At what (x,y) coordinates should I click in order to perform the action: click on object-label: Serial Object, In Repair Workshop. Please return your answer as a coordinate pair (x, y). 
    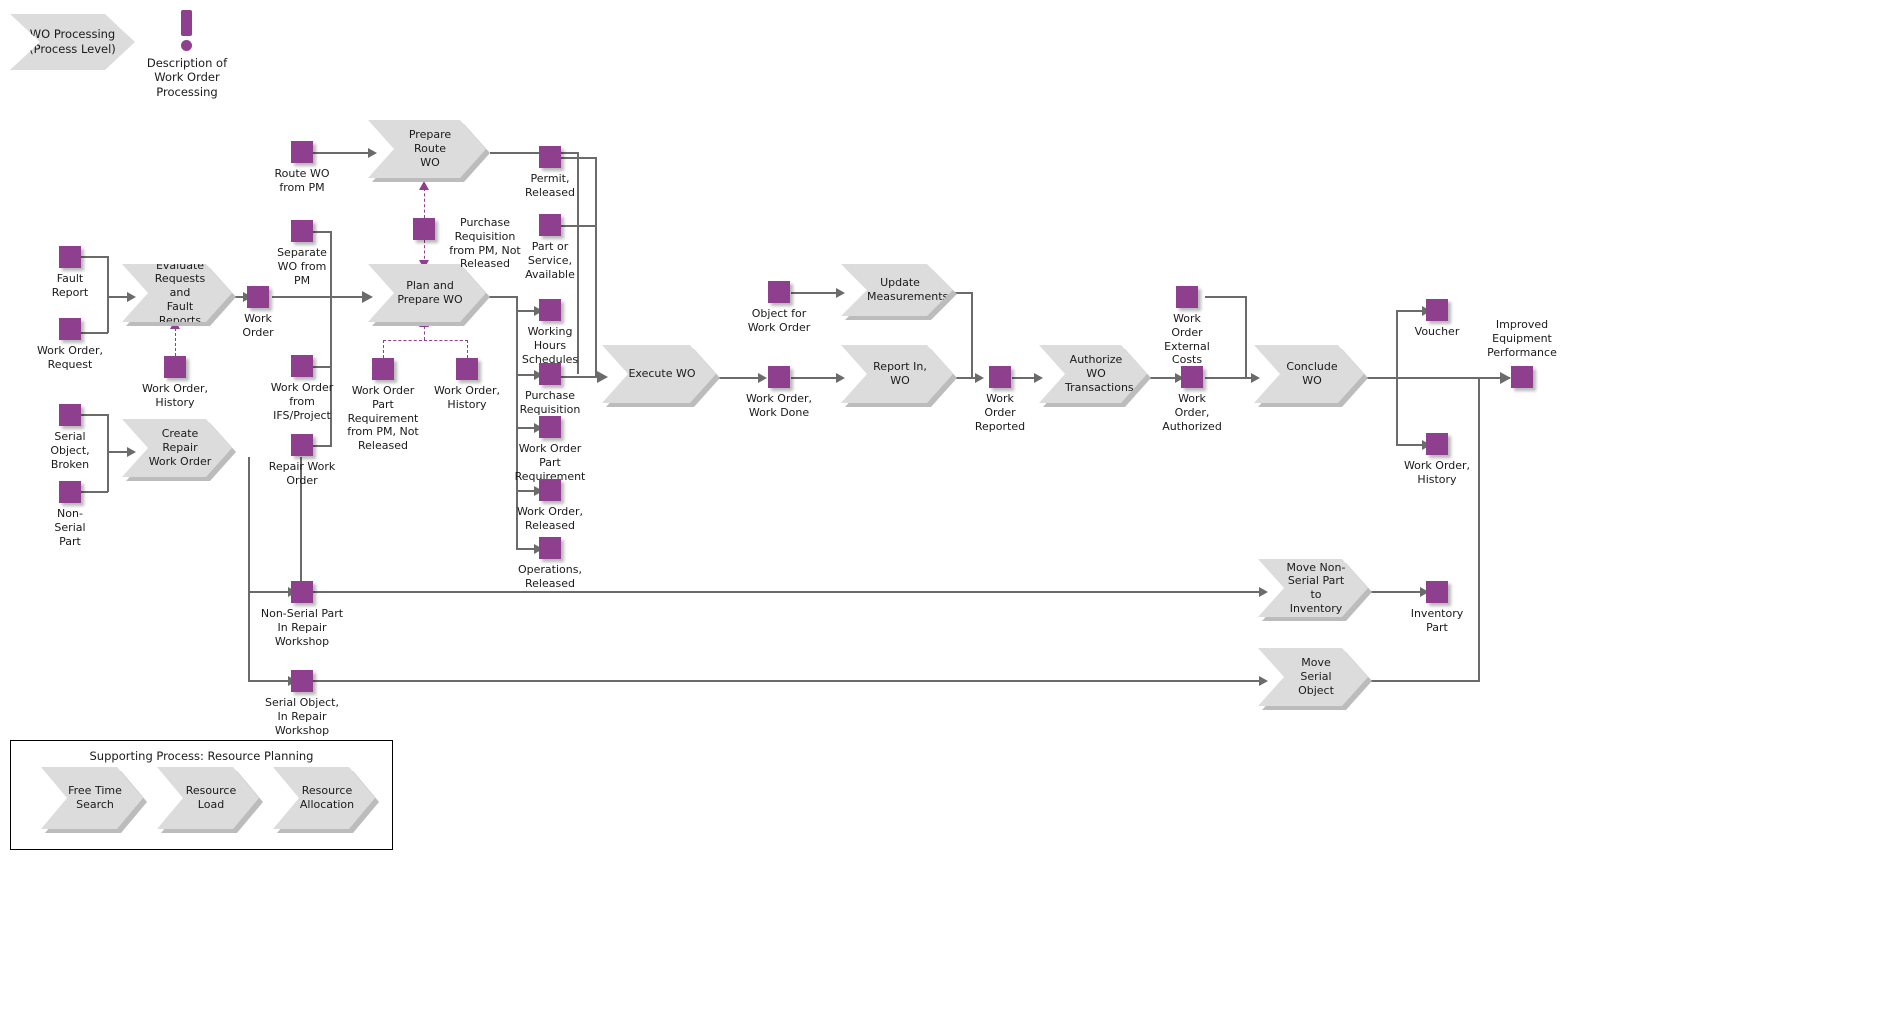
    Looking at the image, I should click on (302, 716).